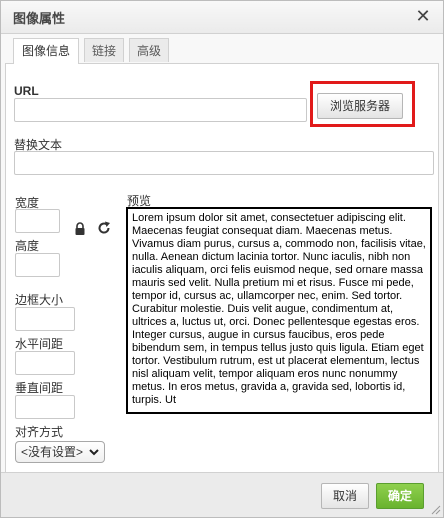 The width and height of the screenshot is (444, 518). Describe the element at coordinates (94, 452) in the screenshot. I see `chevron-down-icon` at that location.